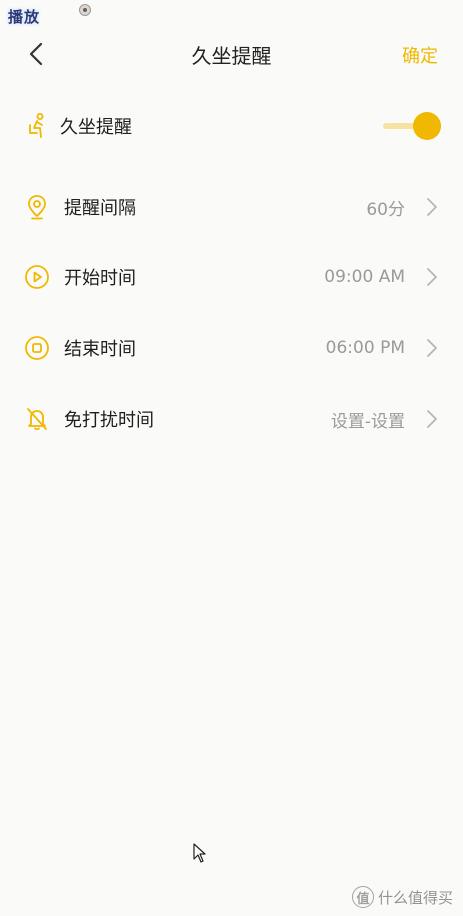  Describe the element at coordinates (100, 349) in the screenshot. I see `settings-row-label: 结束时间` at that location.